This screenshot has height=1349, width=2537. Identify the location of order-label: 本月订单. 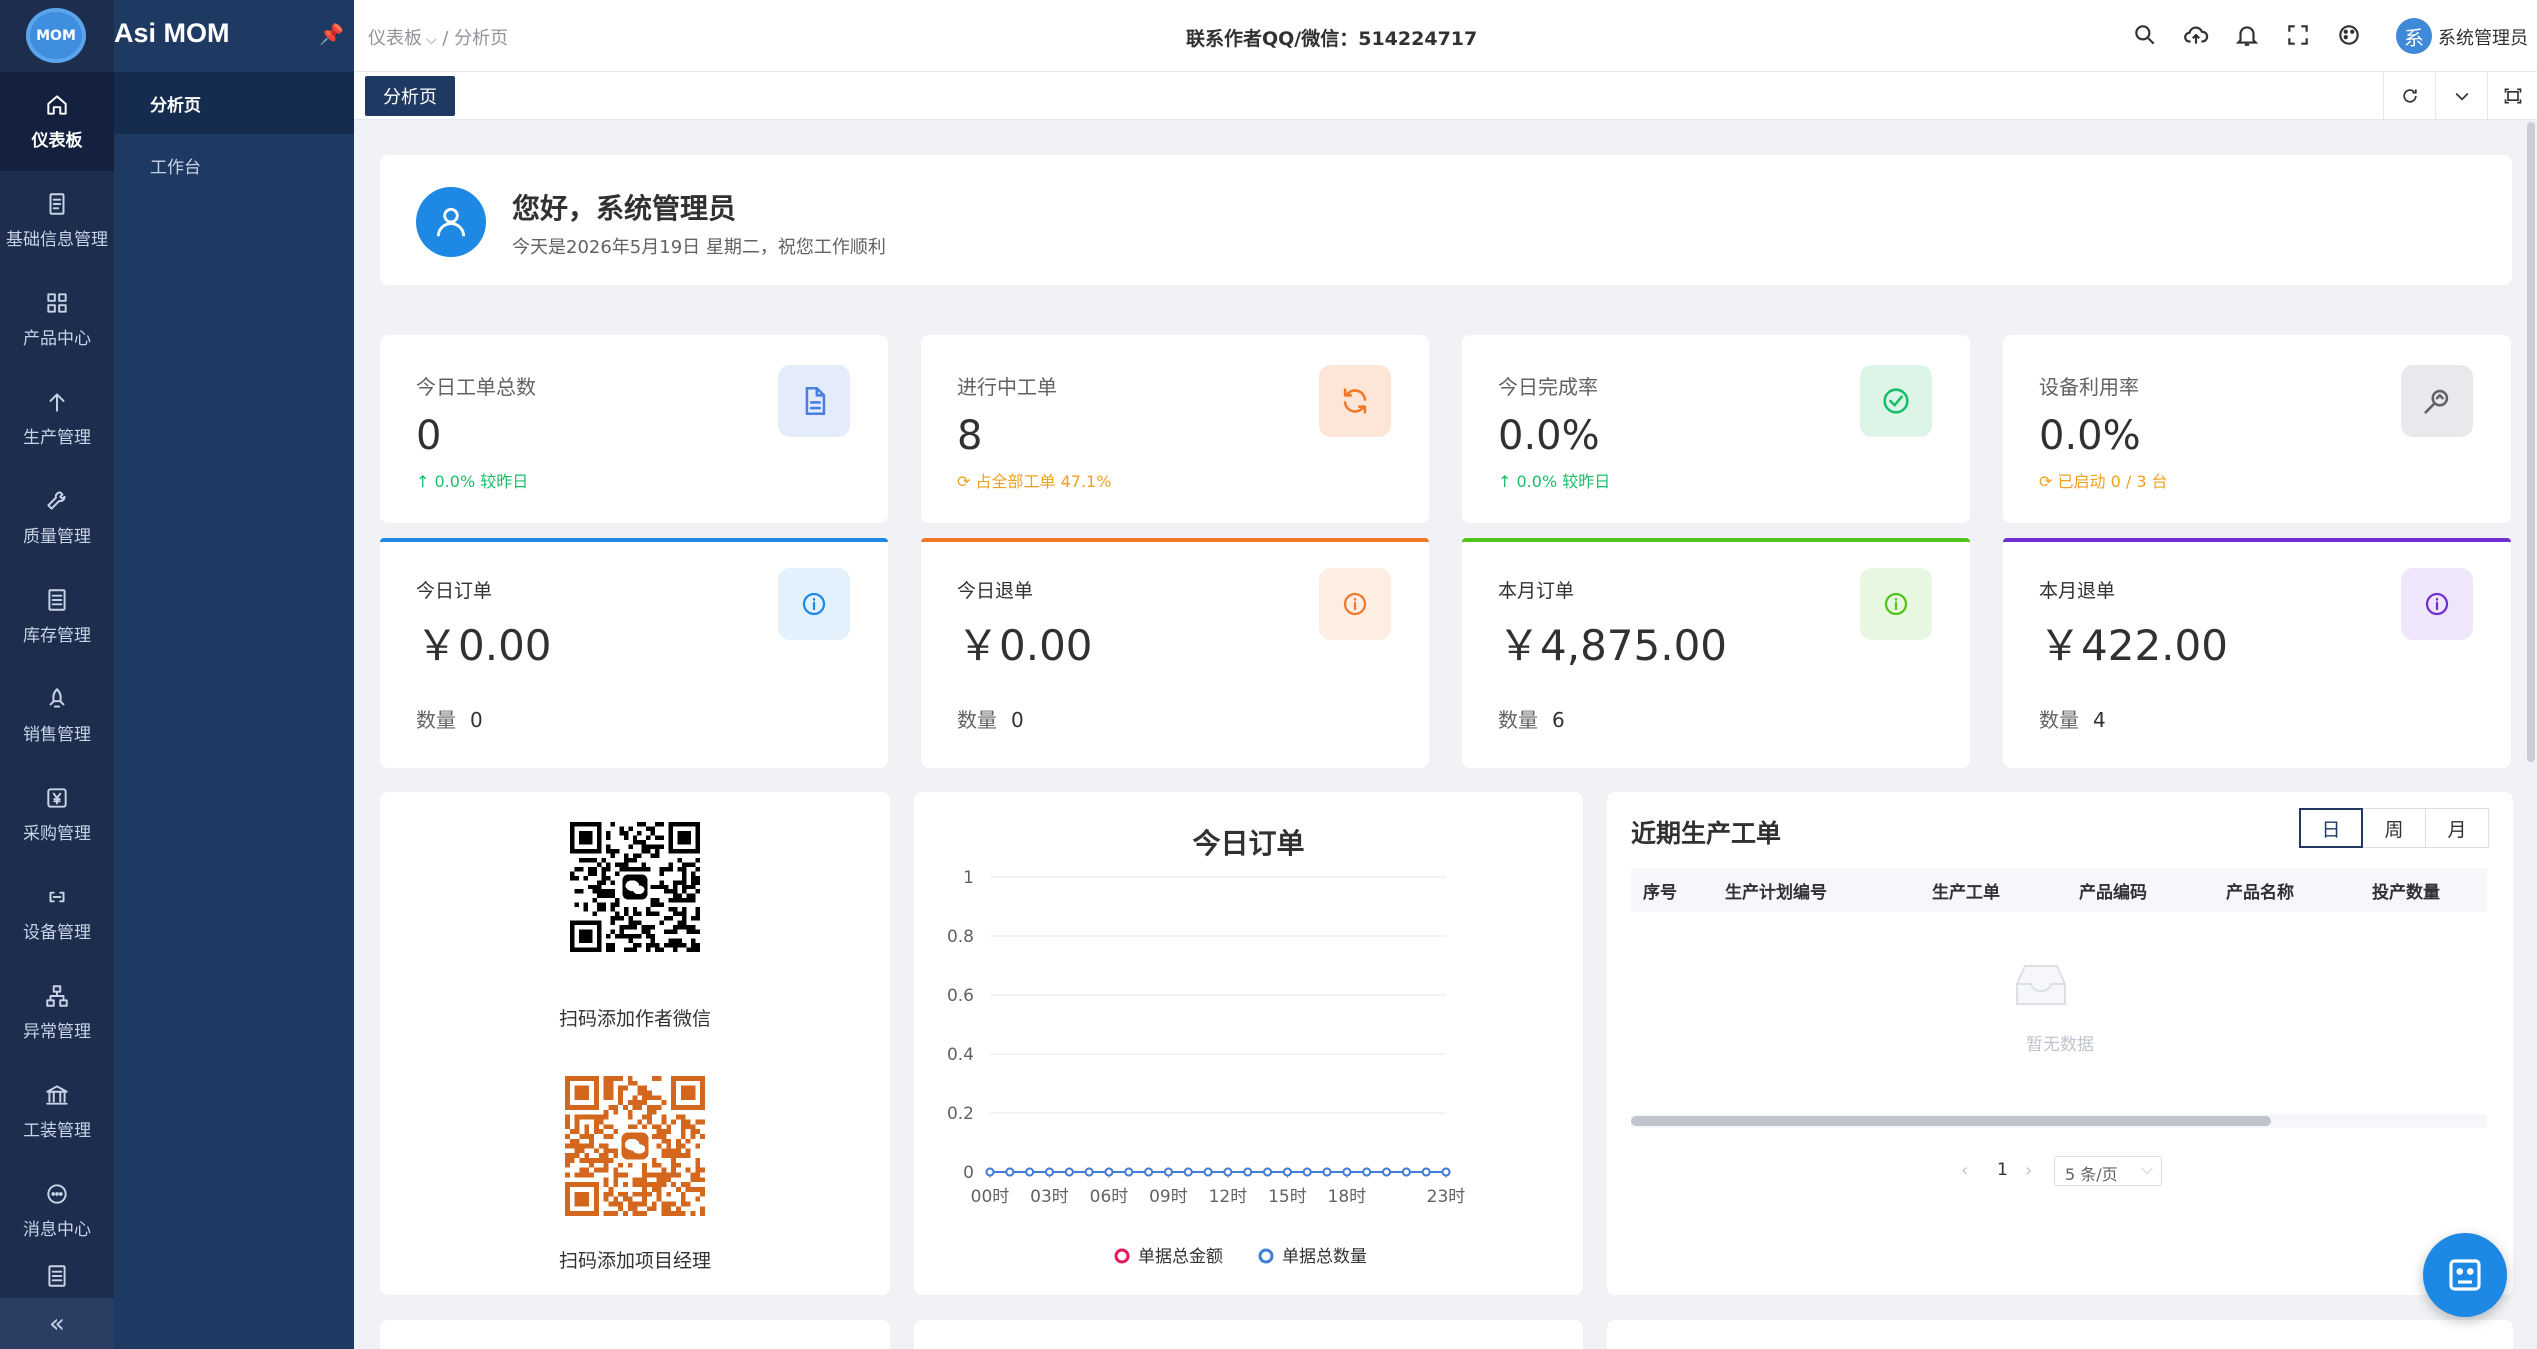
(1536, 591).